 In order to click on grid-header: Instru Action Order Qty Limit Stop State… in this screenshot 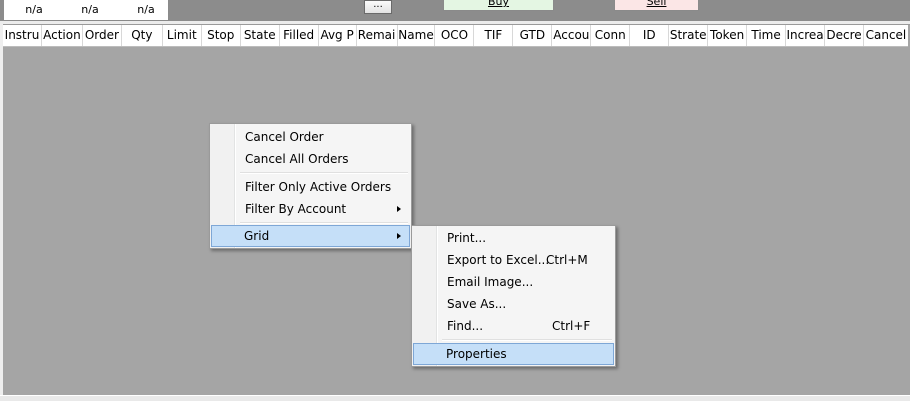, I will do `click(455, 36)`.